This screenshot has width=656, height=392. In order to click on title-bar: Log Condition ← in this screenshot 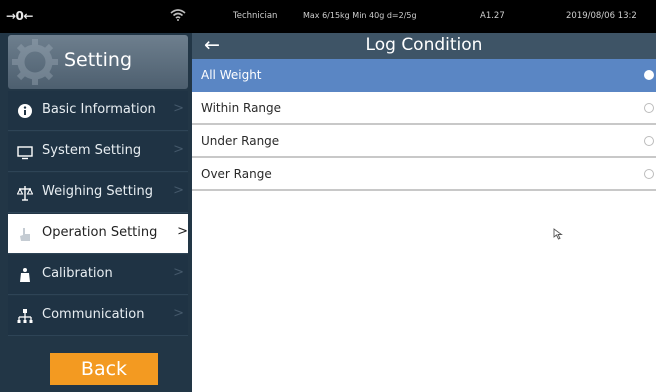, I will do `click(424, 46)`.